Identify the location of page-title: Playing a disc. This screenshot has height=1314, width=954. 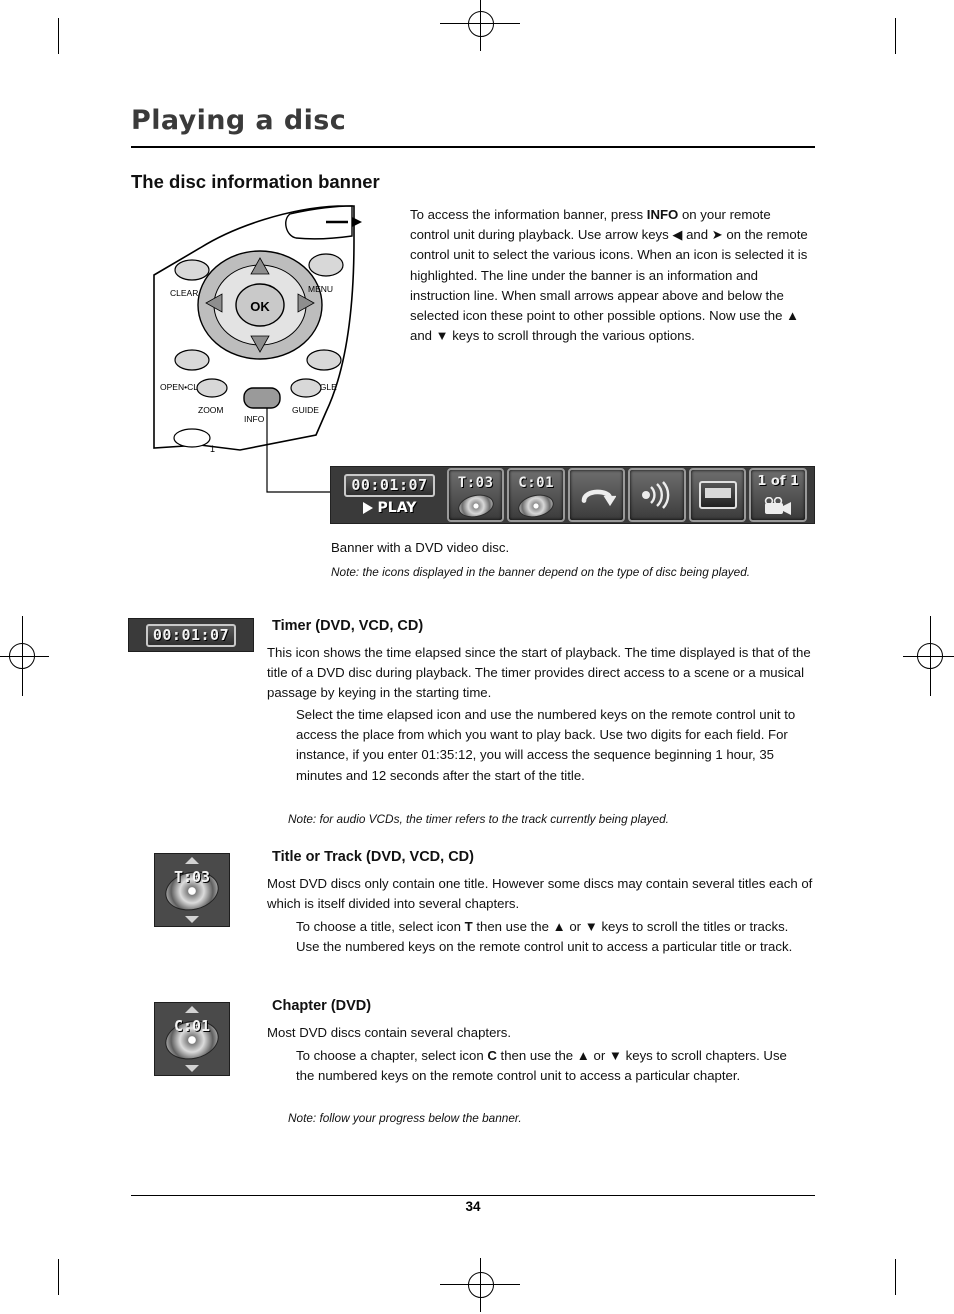
(239, 120).